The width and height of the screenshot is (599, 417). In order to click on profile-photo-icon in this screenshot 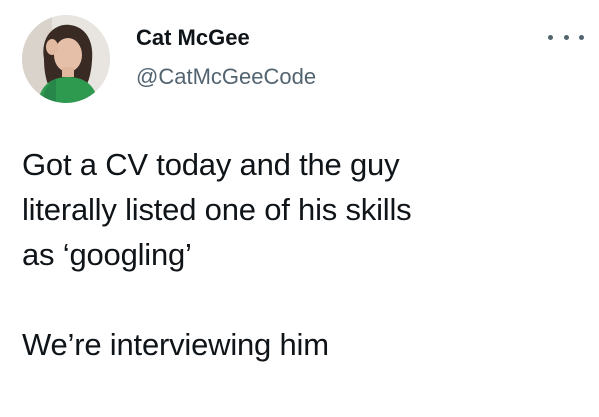, I will do `click(66, 59)`.